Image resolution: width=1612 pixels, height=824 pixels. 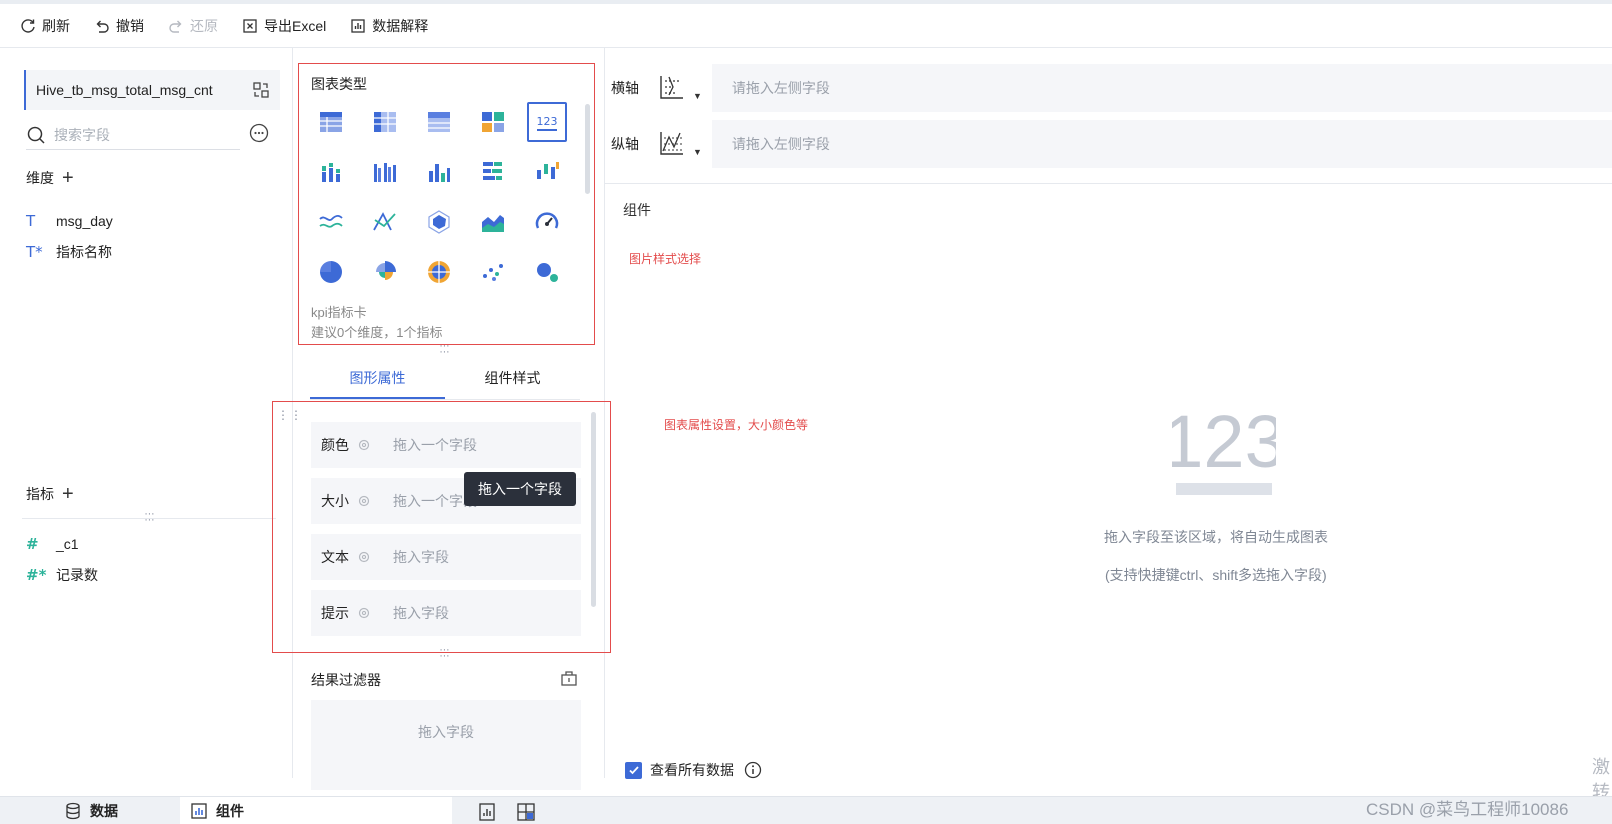 I want to click on chart-type-area, so click(x=493, y=222).